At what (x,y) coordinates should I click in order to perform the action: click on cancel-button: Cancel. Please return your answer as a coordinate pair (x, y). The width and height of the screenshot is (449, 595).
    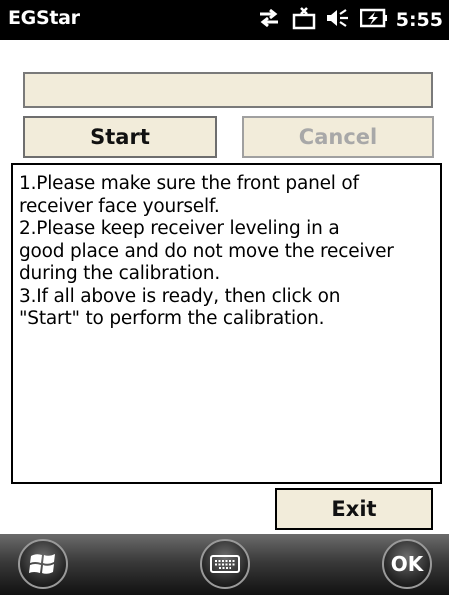
    Looking at the image, I should click on (338, 137).